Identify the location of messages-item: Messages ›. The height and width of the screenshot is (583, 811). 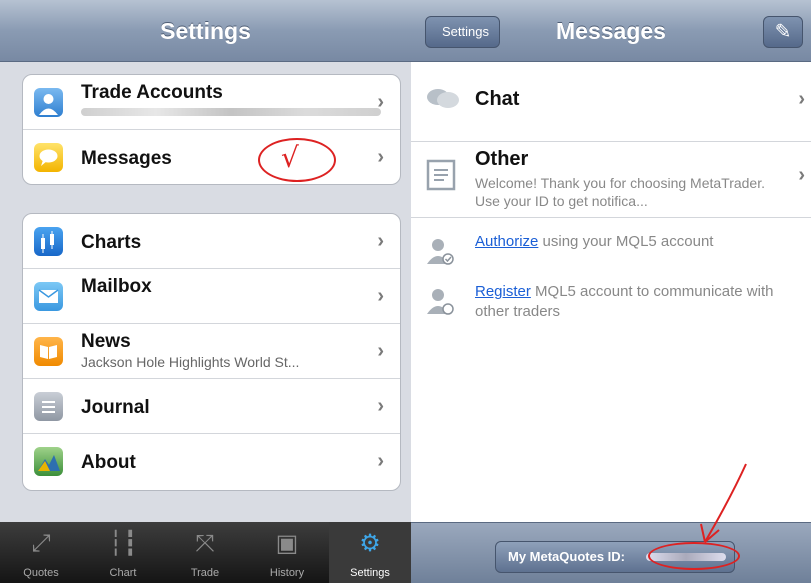
(211, 157).